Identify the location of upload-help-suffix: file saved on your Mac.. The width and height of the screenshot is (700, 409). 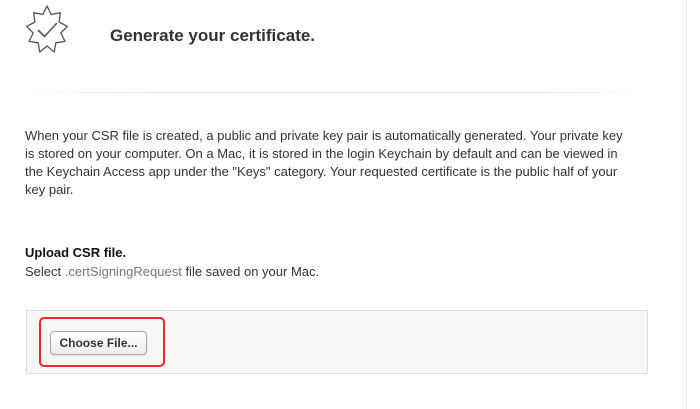
(250, 271).